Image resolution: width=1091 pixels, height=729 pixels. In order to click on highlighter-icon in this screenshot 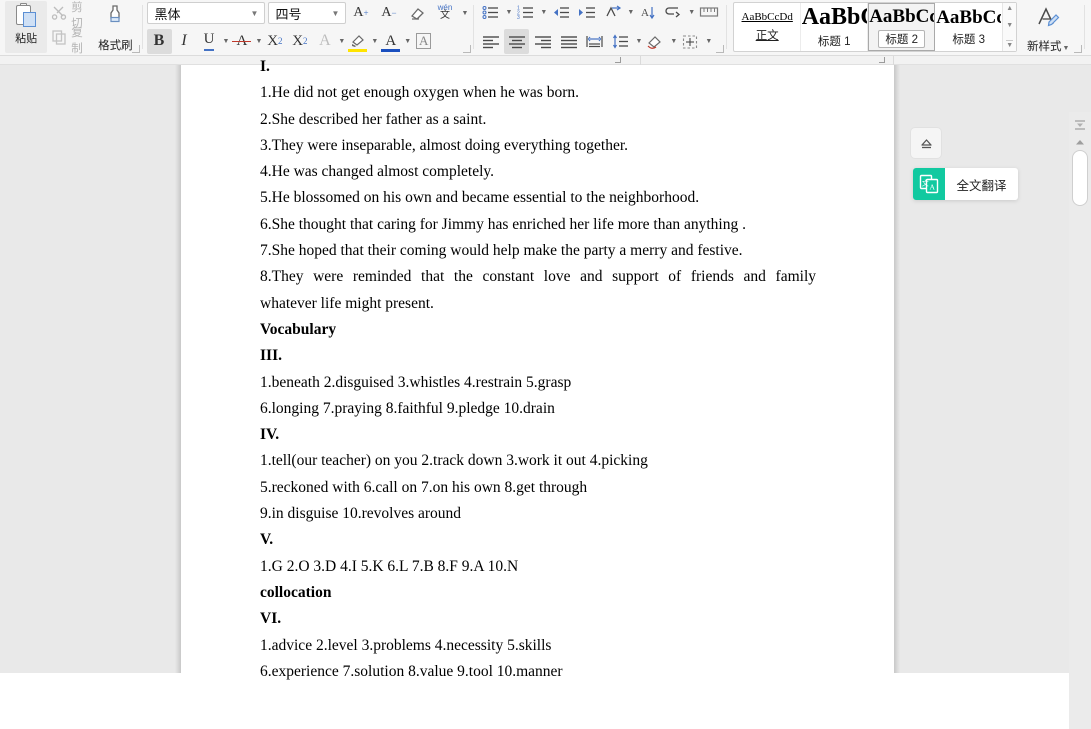, I will do `click(357, 40)`.